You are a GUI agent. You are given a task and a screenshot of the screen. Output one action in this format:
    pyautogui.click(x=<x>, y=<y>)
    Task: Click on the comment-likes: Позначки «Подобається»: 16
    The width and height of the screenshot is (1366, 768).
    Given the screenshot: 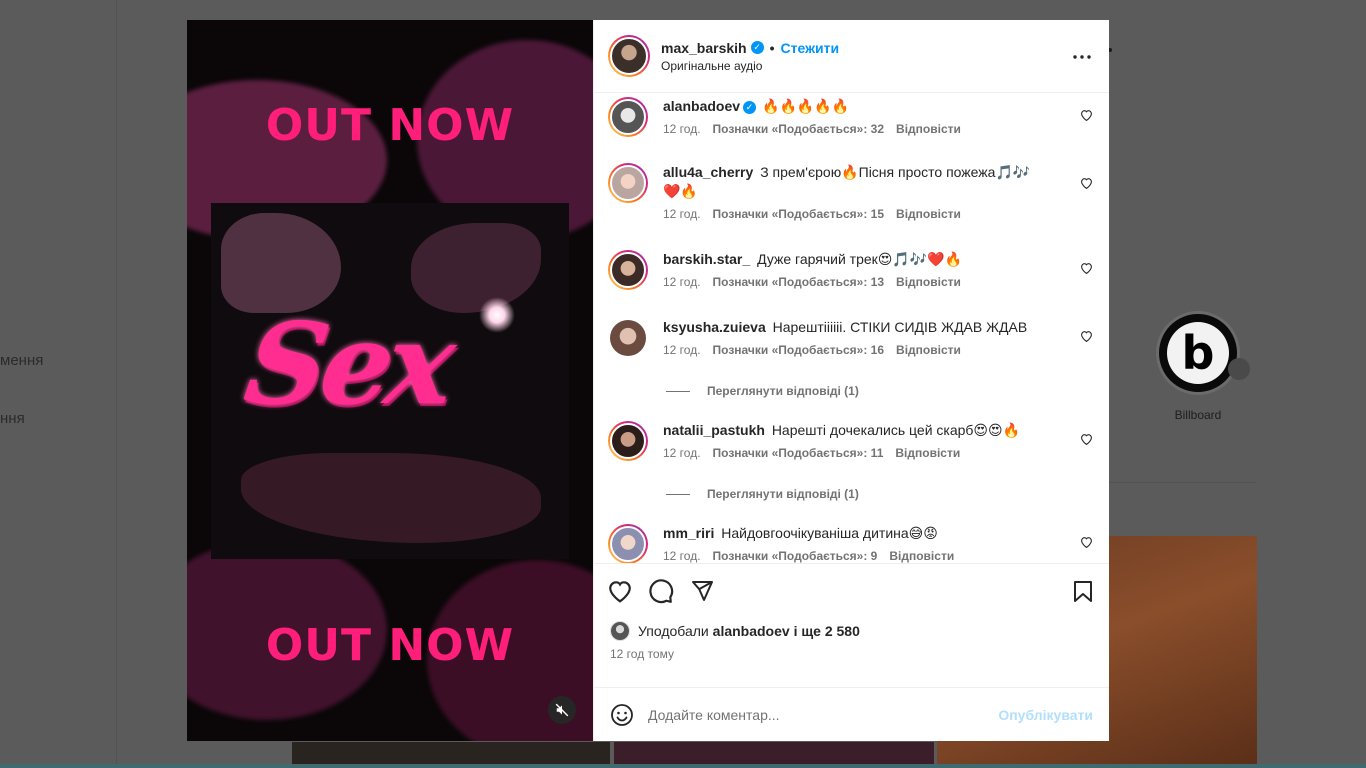 What is the action you would take?
    pyautogui.click(x=798, y=350)
    